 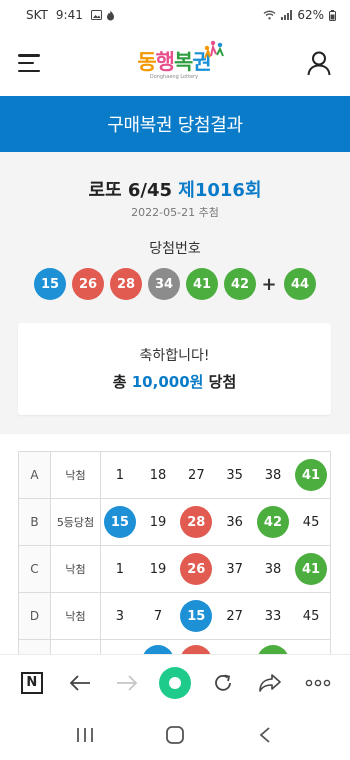 What do you see at coordinates (110, 15) in the screenshot?
I see `flame-icon` at bounding box center [110, 15].